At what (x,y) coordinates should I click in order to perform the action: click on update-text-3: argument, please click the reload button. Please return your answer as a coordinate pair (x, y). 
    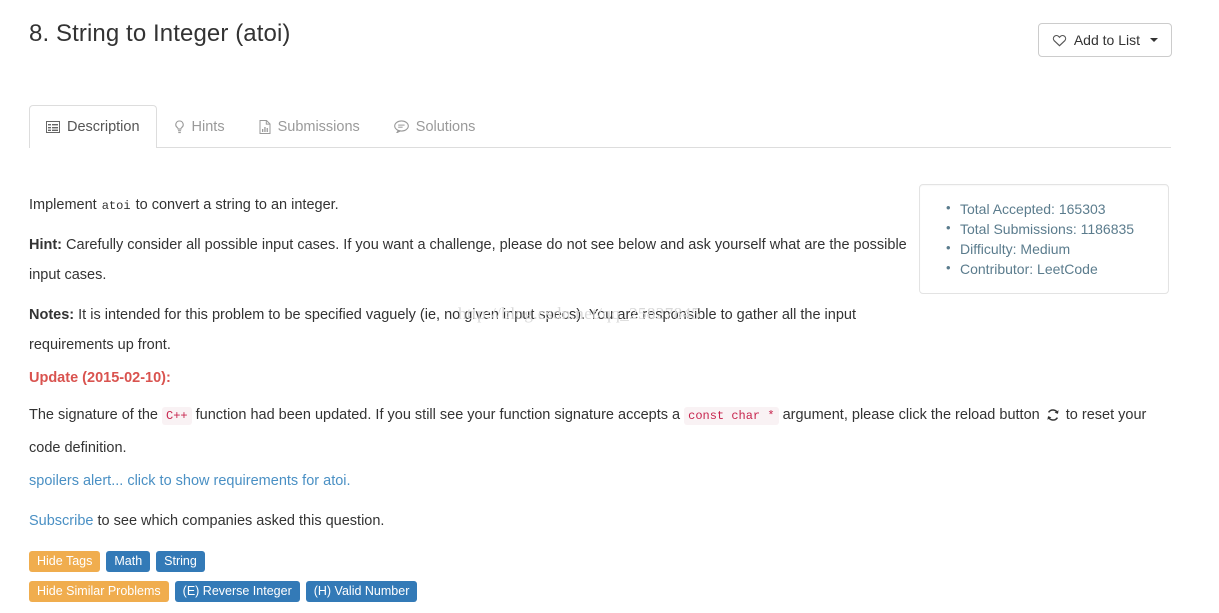
    Looking at the image, I should click on (911, 415).